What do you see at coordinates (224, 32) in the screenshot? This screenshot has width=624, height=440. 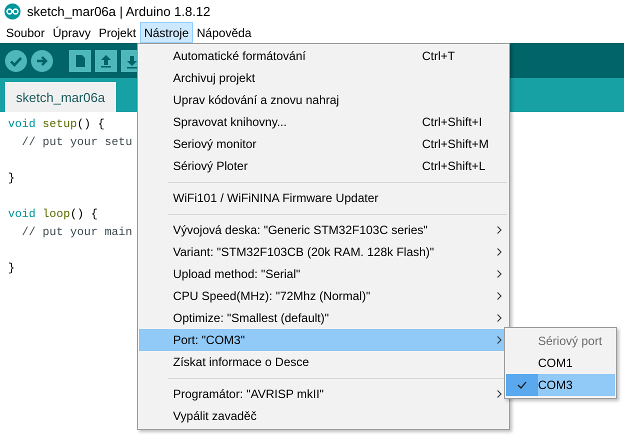 I see `menu-item: Nápověda` at bounding box center [224, 32].